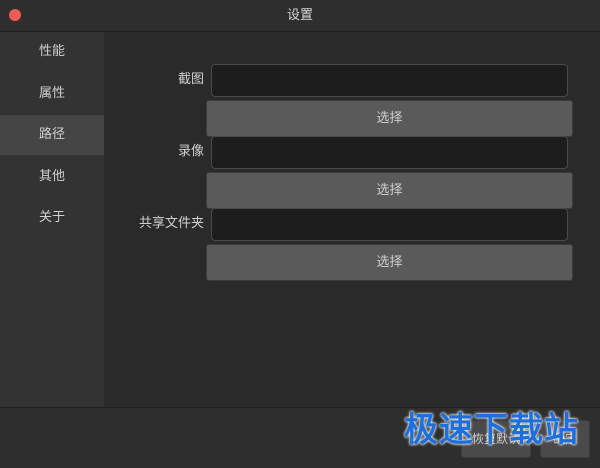  I want to click on sidebar-item-about: 关于, so click(52, 218).